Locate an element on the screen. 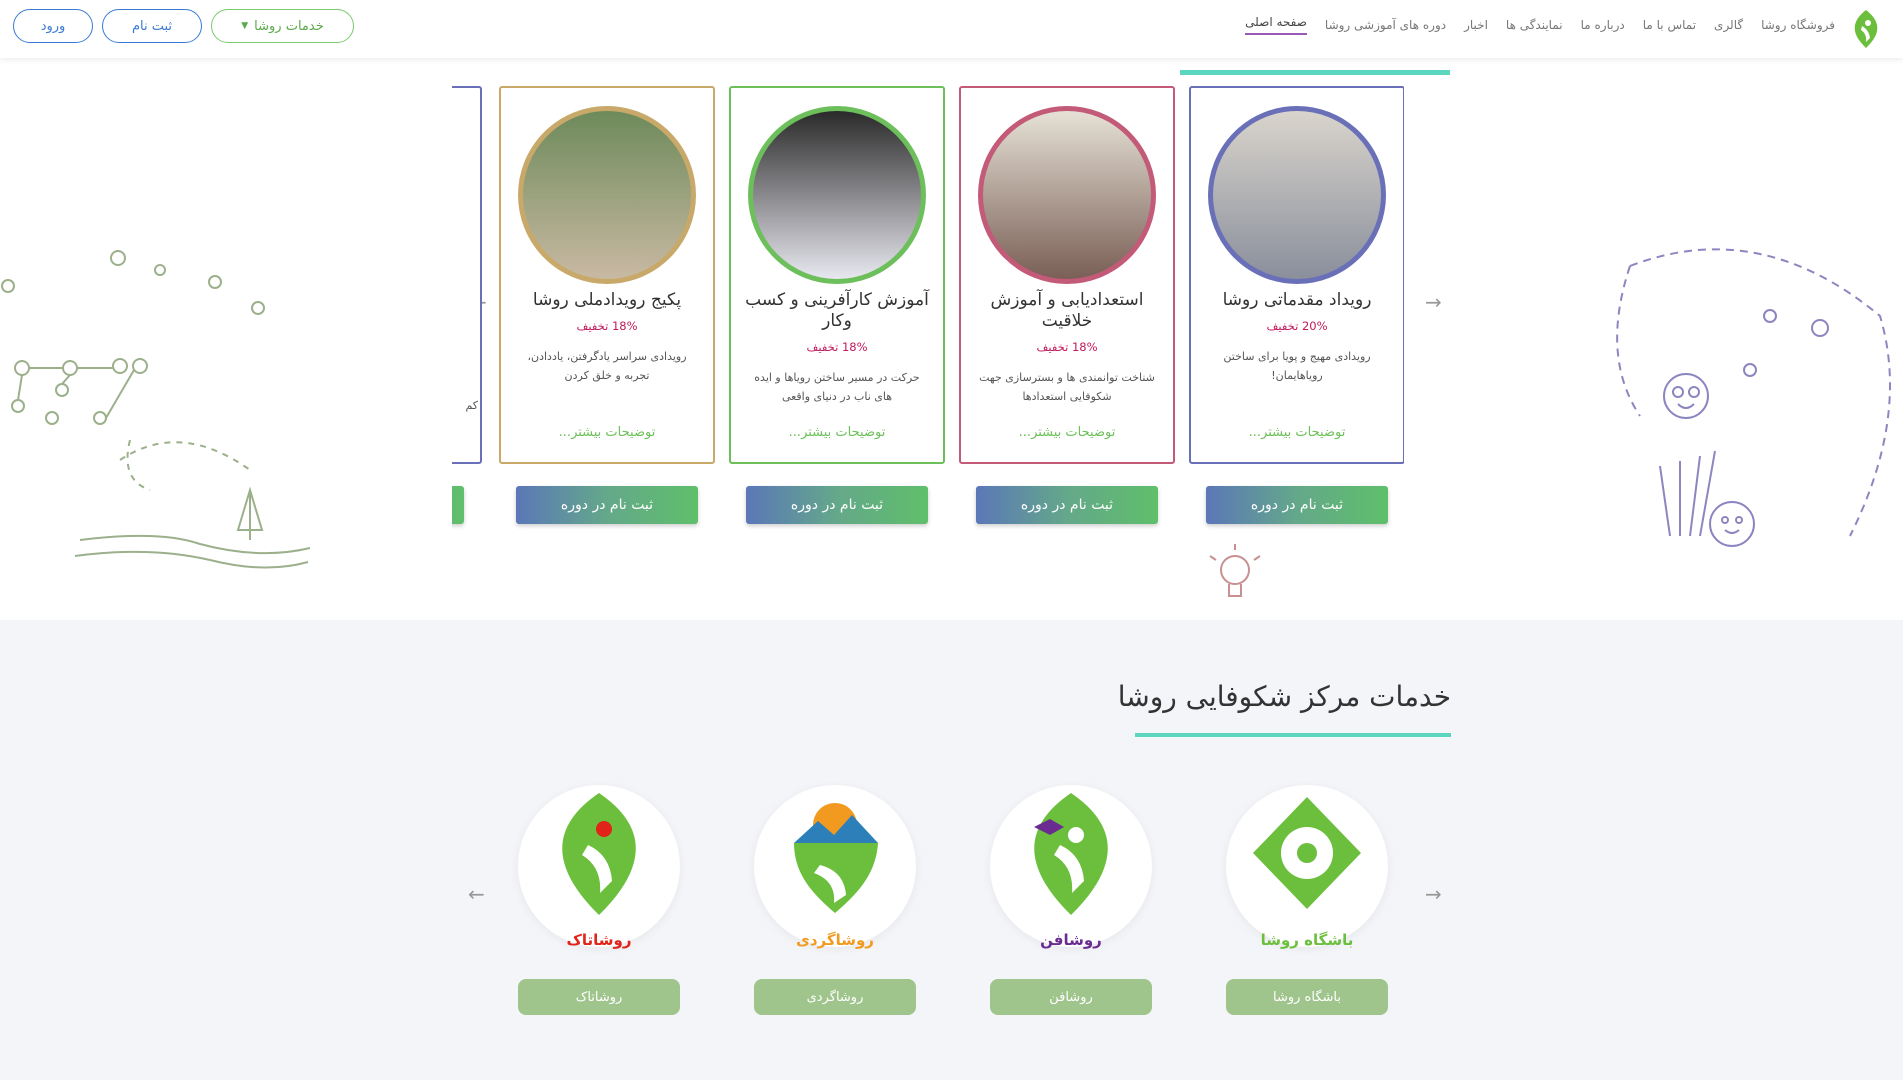 The image size is (1903, 1080). doodle-right-decoration is located at coordinates (1753, 397).